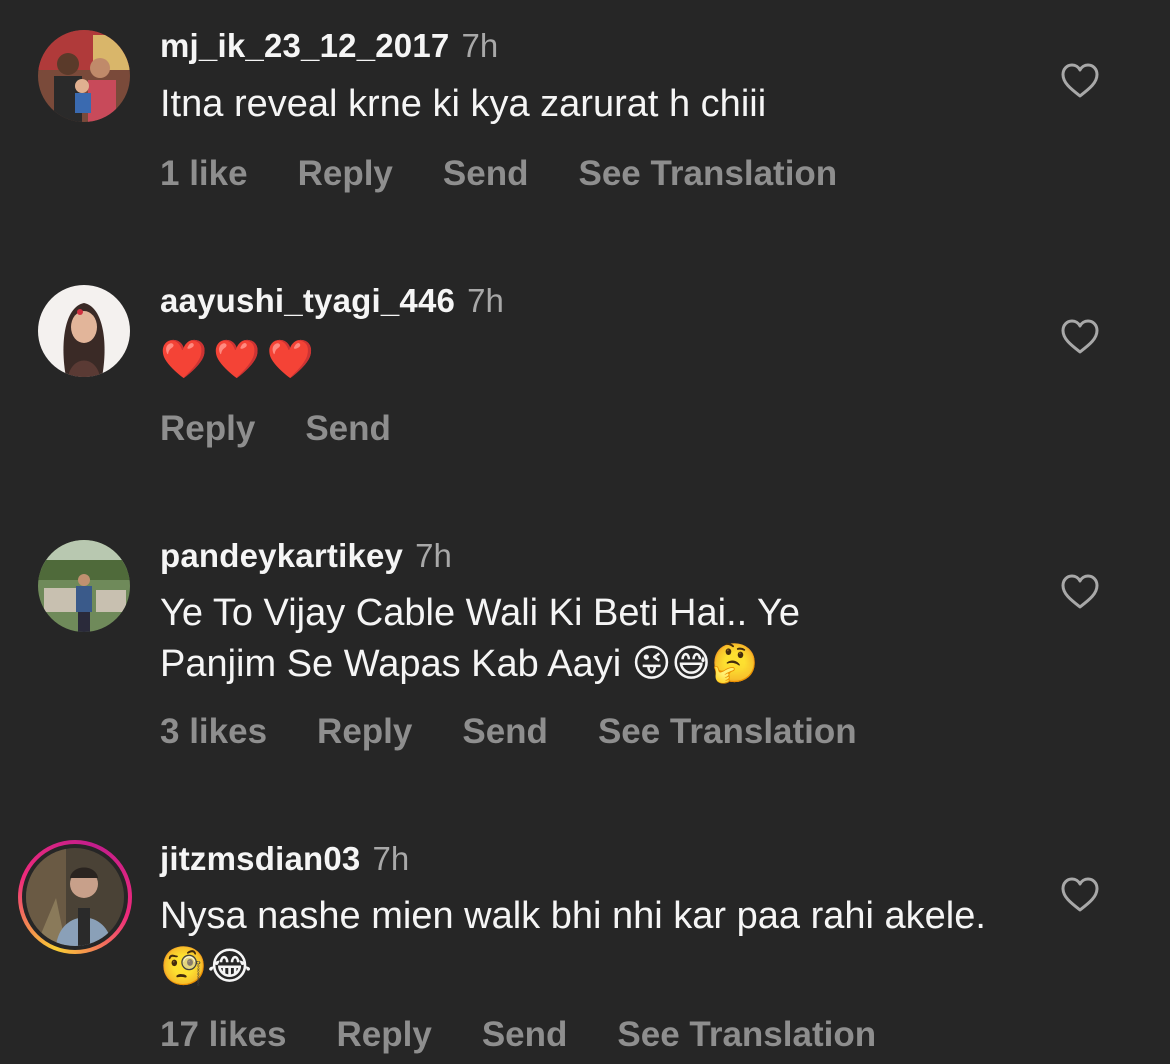 The width and height of the screenshot is (1170, 1064). I want to click on comment-text: ❤️❤️❤️, so click(240, 359).